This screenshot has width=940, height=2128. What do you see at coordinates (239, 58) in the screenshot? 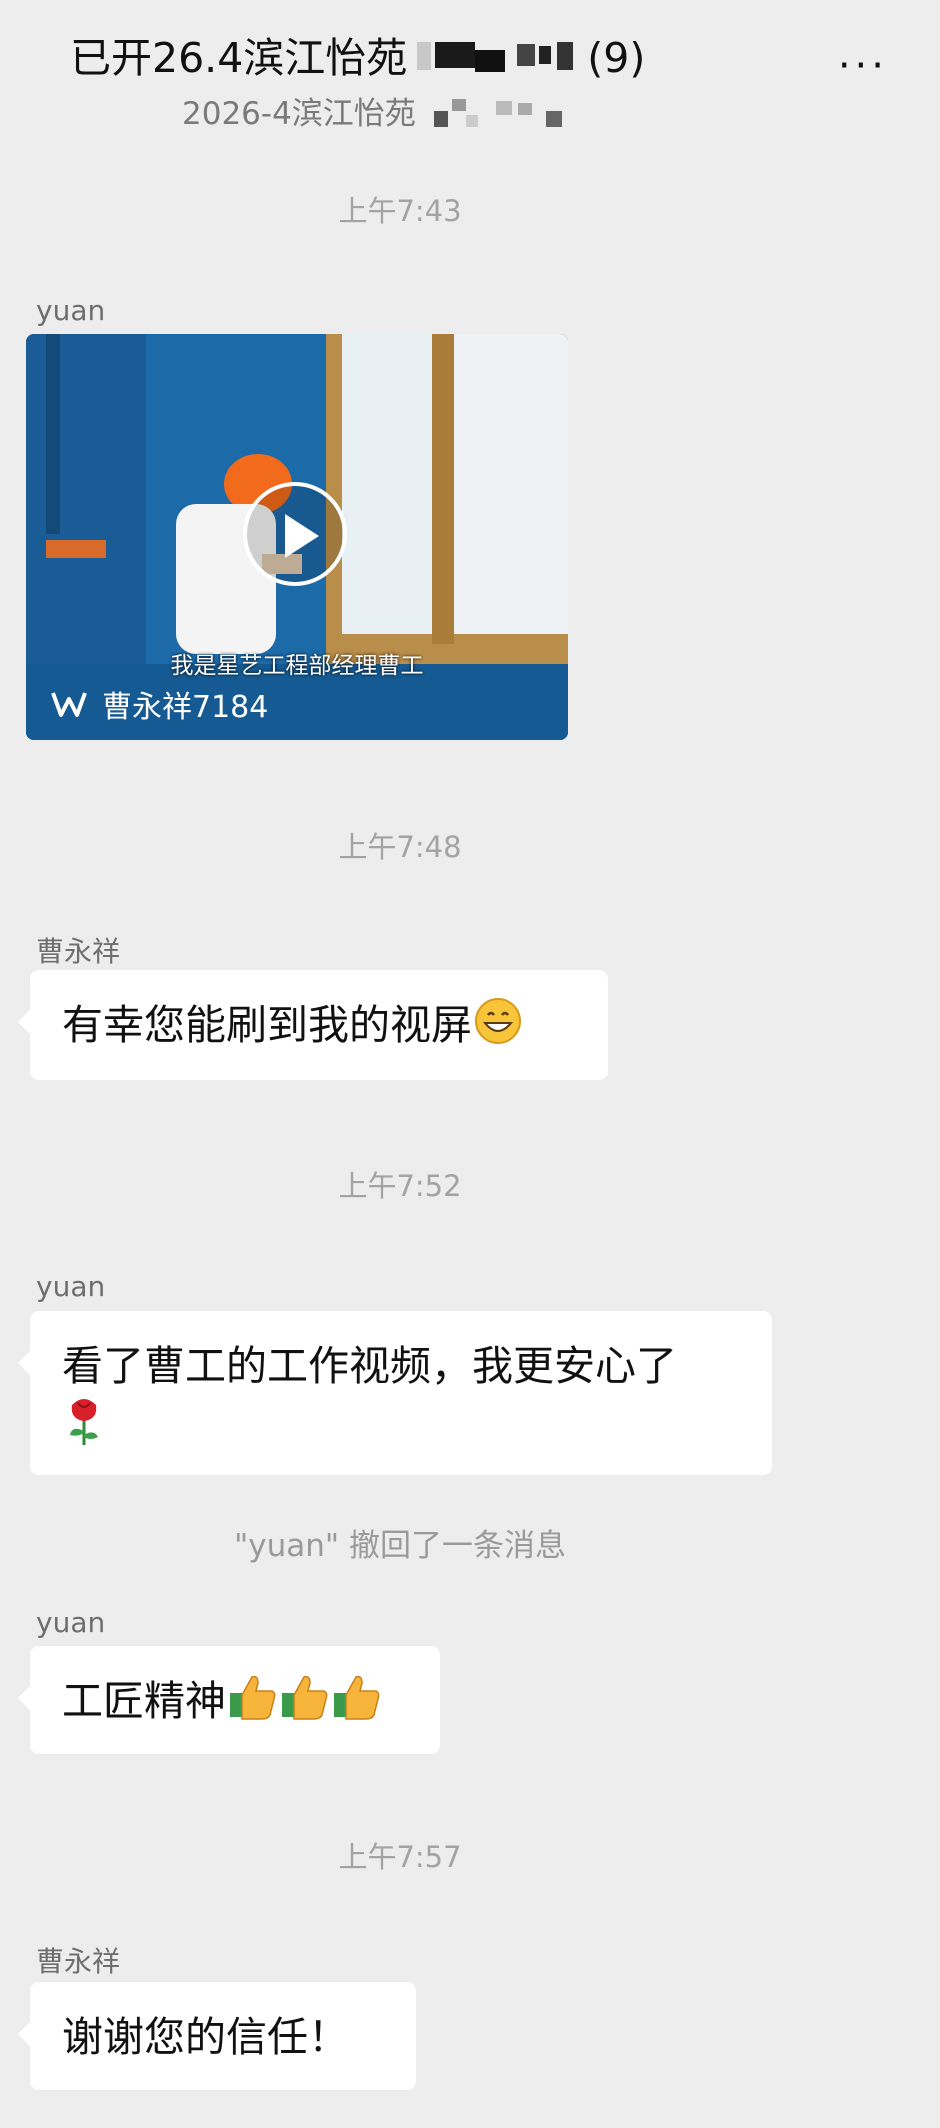
I see `chat-title-text: 已开26.4滨江怡苑` at bounding box center [239, 58].